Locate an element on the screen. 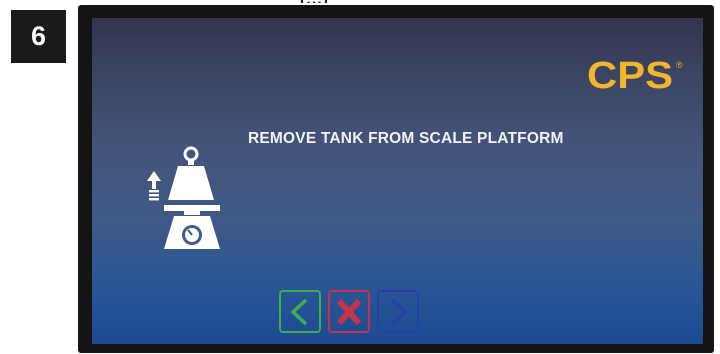  cps-logo: CPS ® is located at coordinates (635, 76).